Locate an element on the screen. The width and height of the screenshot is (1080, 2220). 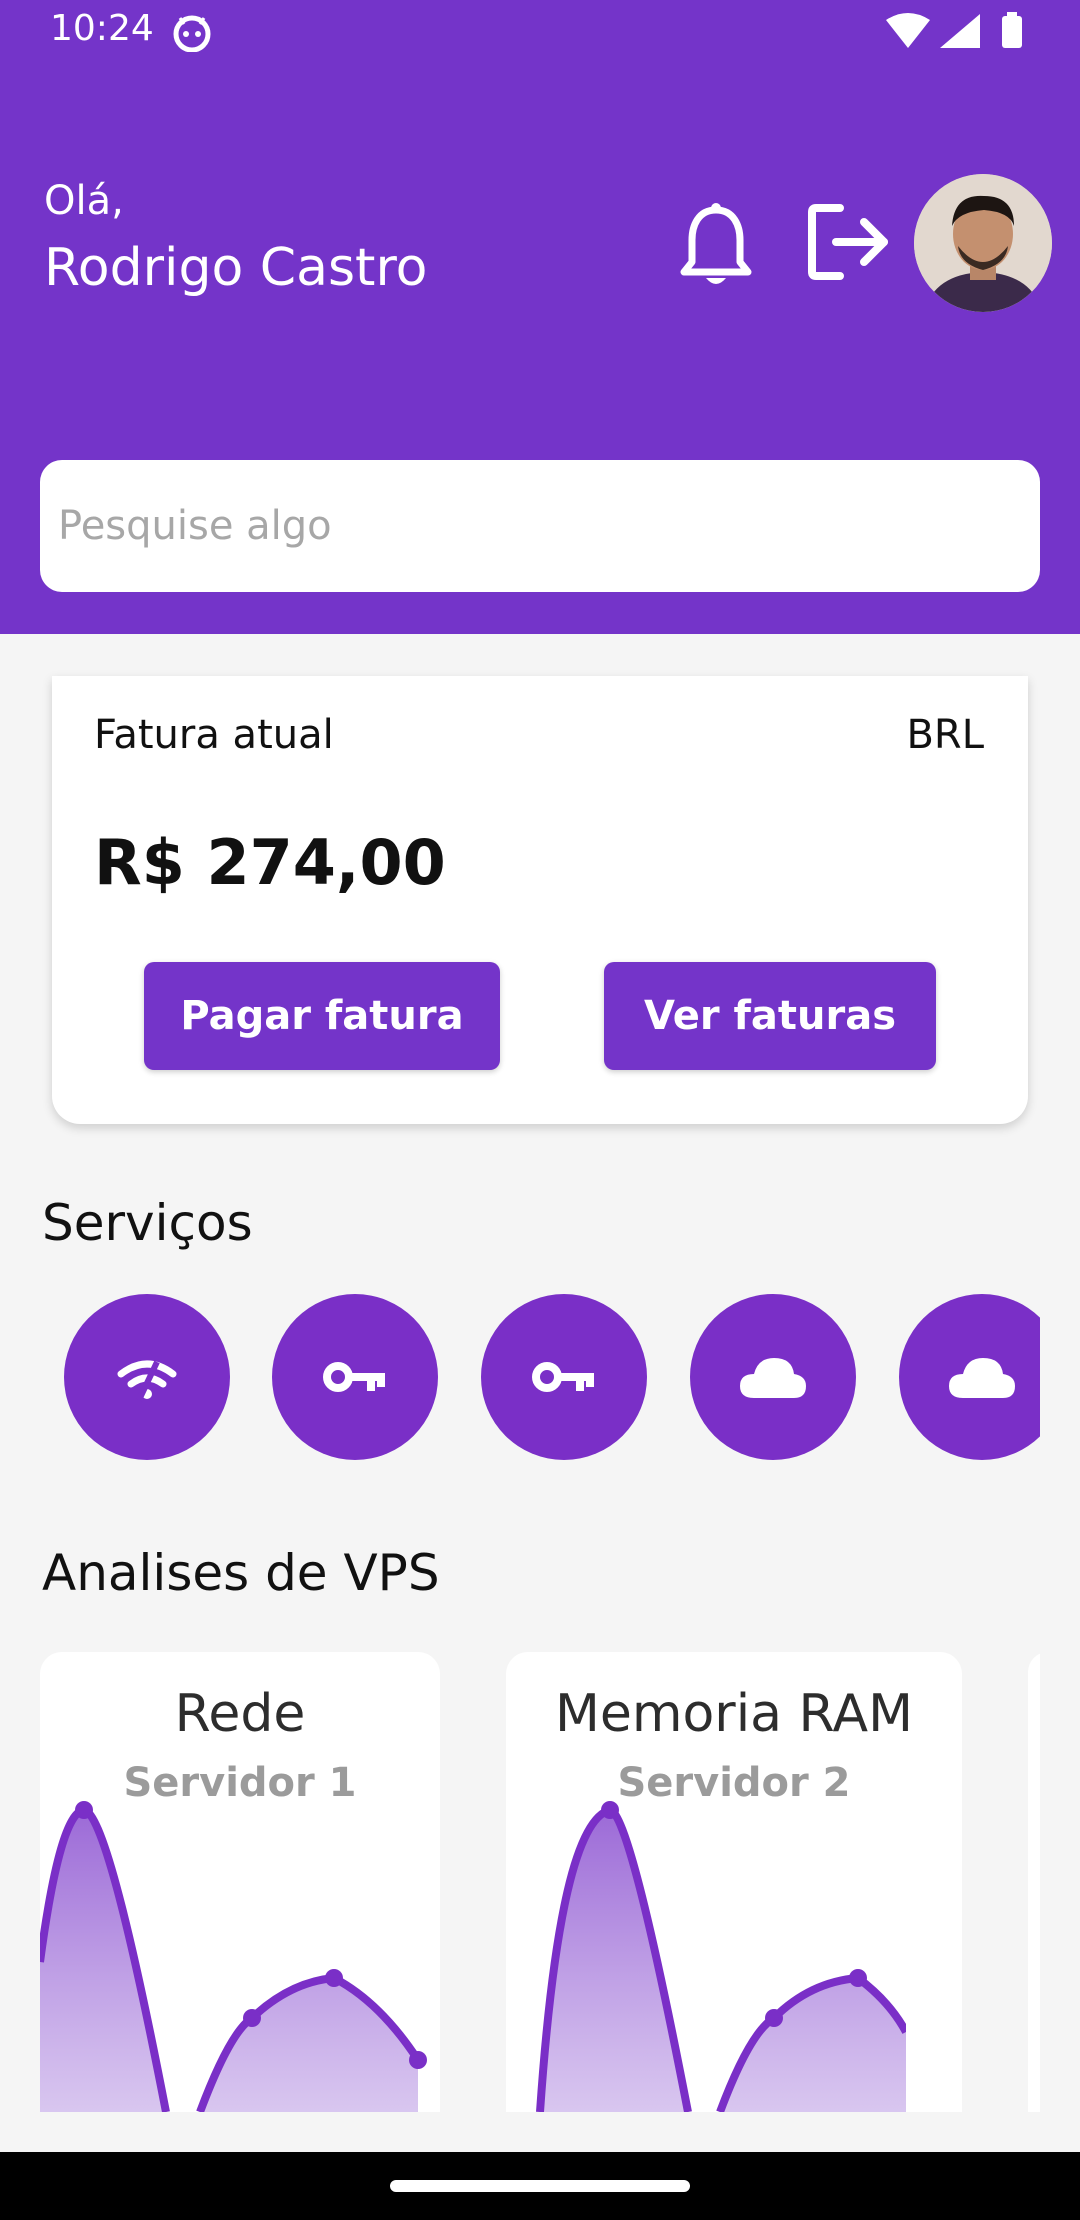
pay-invoice-button: Pagar fatura is located at coordinates (322, 1016).